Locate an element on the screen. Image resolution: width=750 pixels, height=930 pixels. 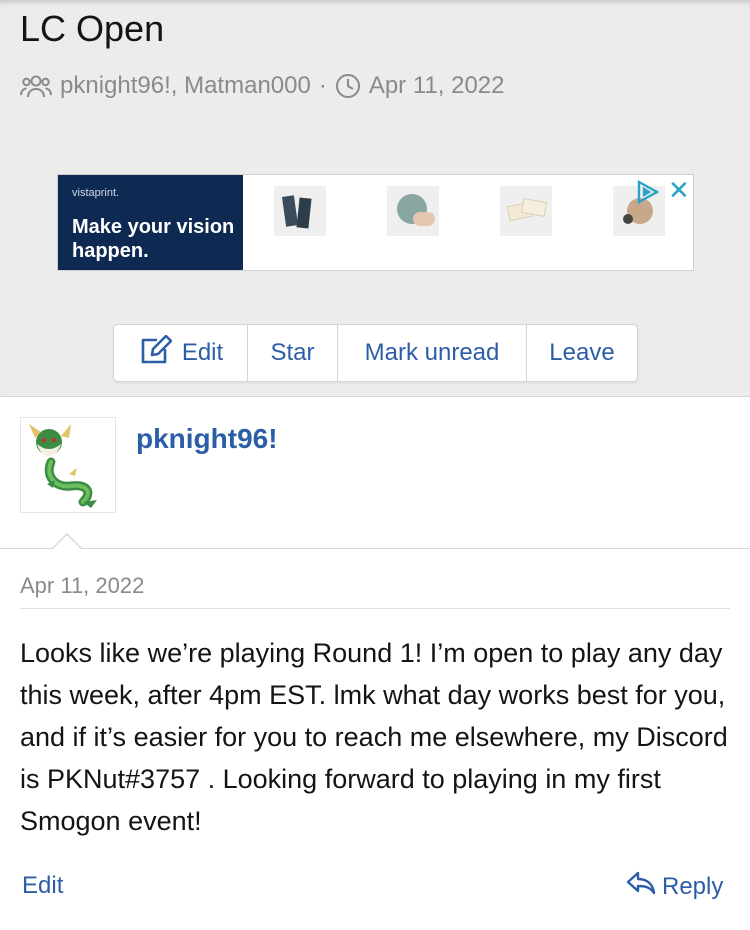
avatar is located at coordinates (68, 465).